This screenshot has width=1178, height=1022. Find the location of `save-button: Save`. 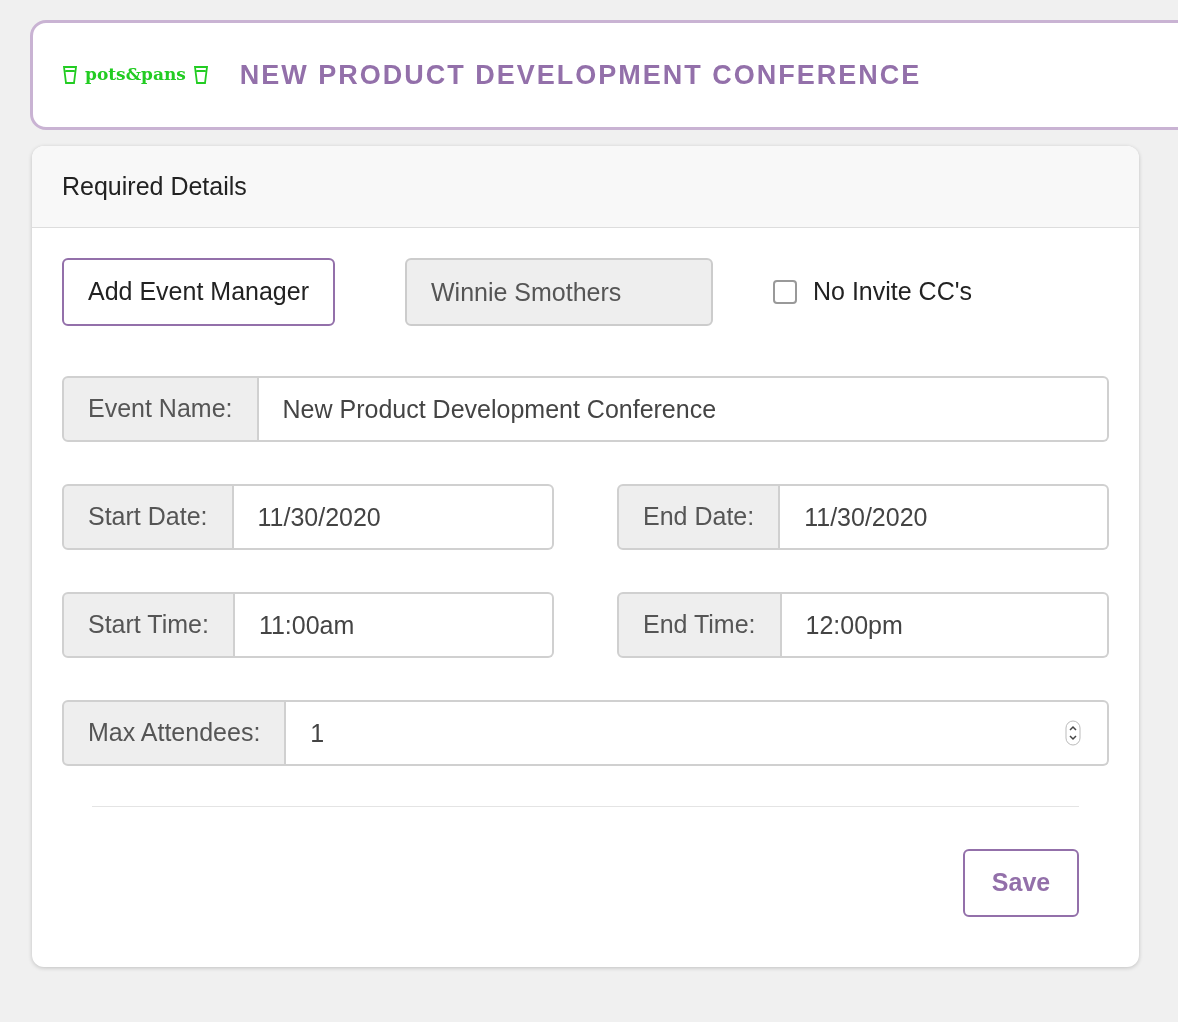

save-button: Save is located at coordinates (1021, 883).